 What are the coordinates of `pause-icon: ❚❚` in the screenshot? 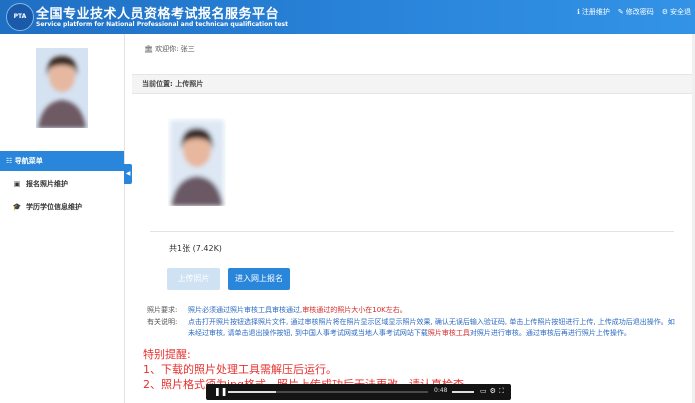 It's located at (220, 391).